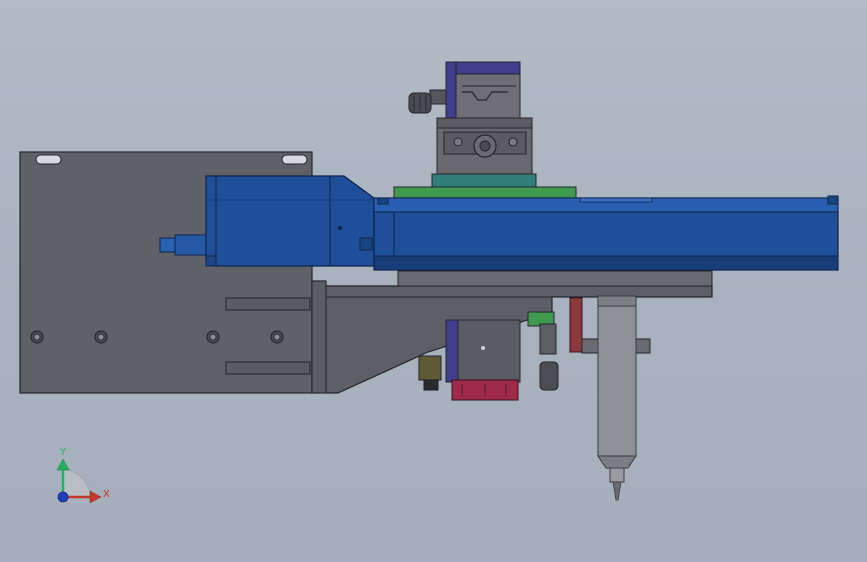  I want to click on motor-indicator, so click(483, 348).